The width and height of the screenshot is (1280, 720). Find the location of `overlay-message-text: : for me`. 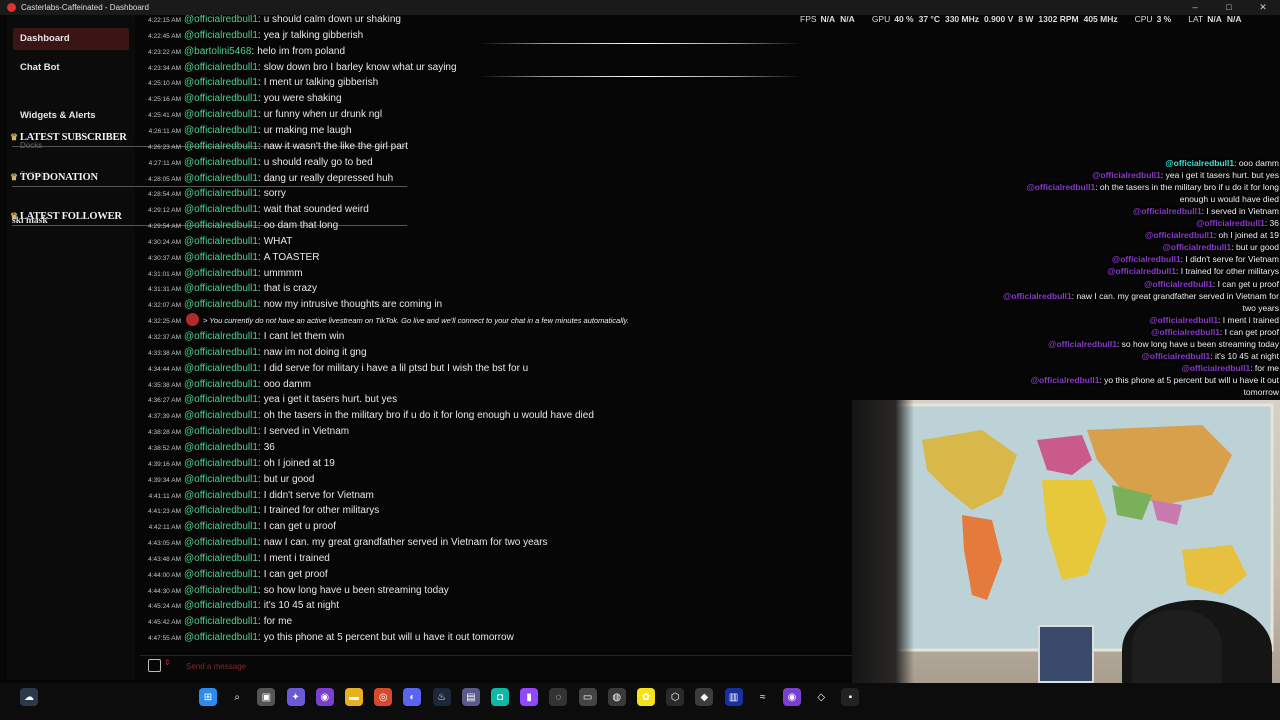

overlay-message-text: : for me is located at coordinates (1264, 367).